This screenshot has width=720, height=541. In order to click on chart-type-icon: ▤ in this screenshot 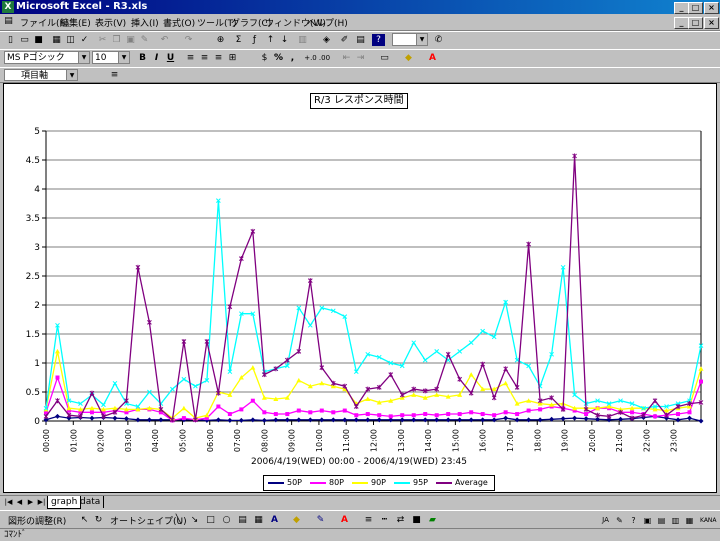, I will do `click(360, 40)`.